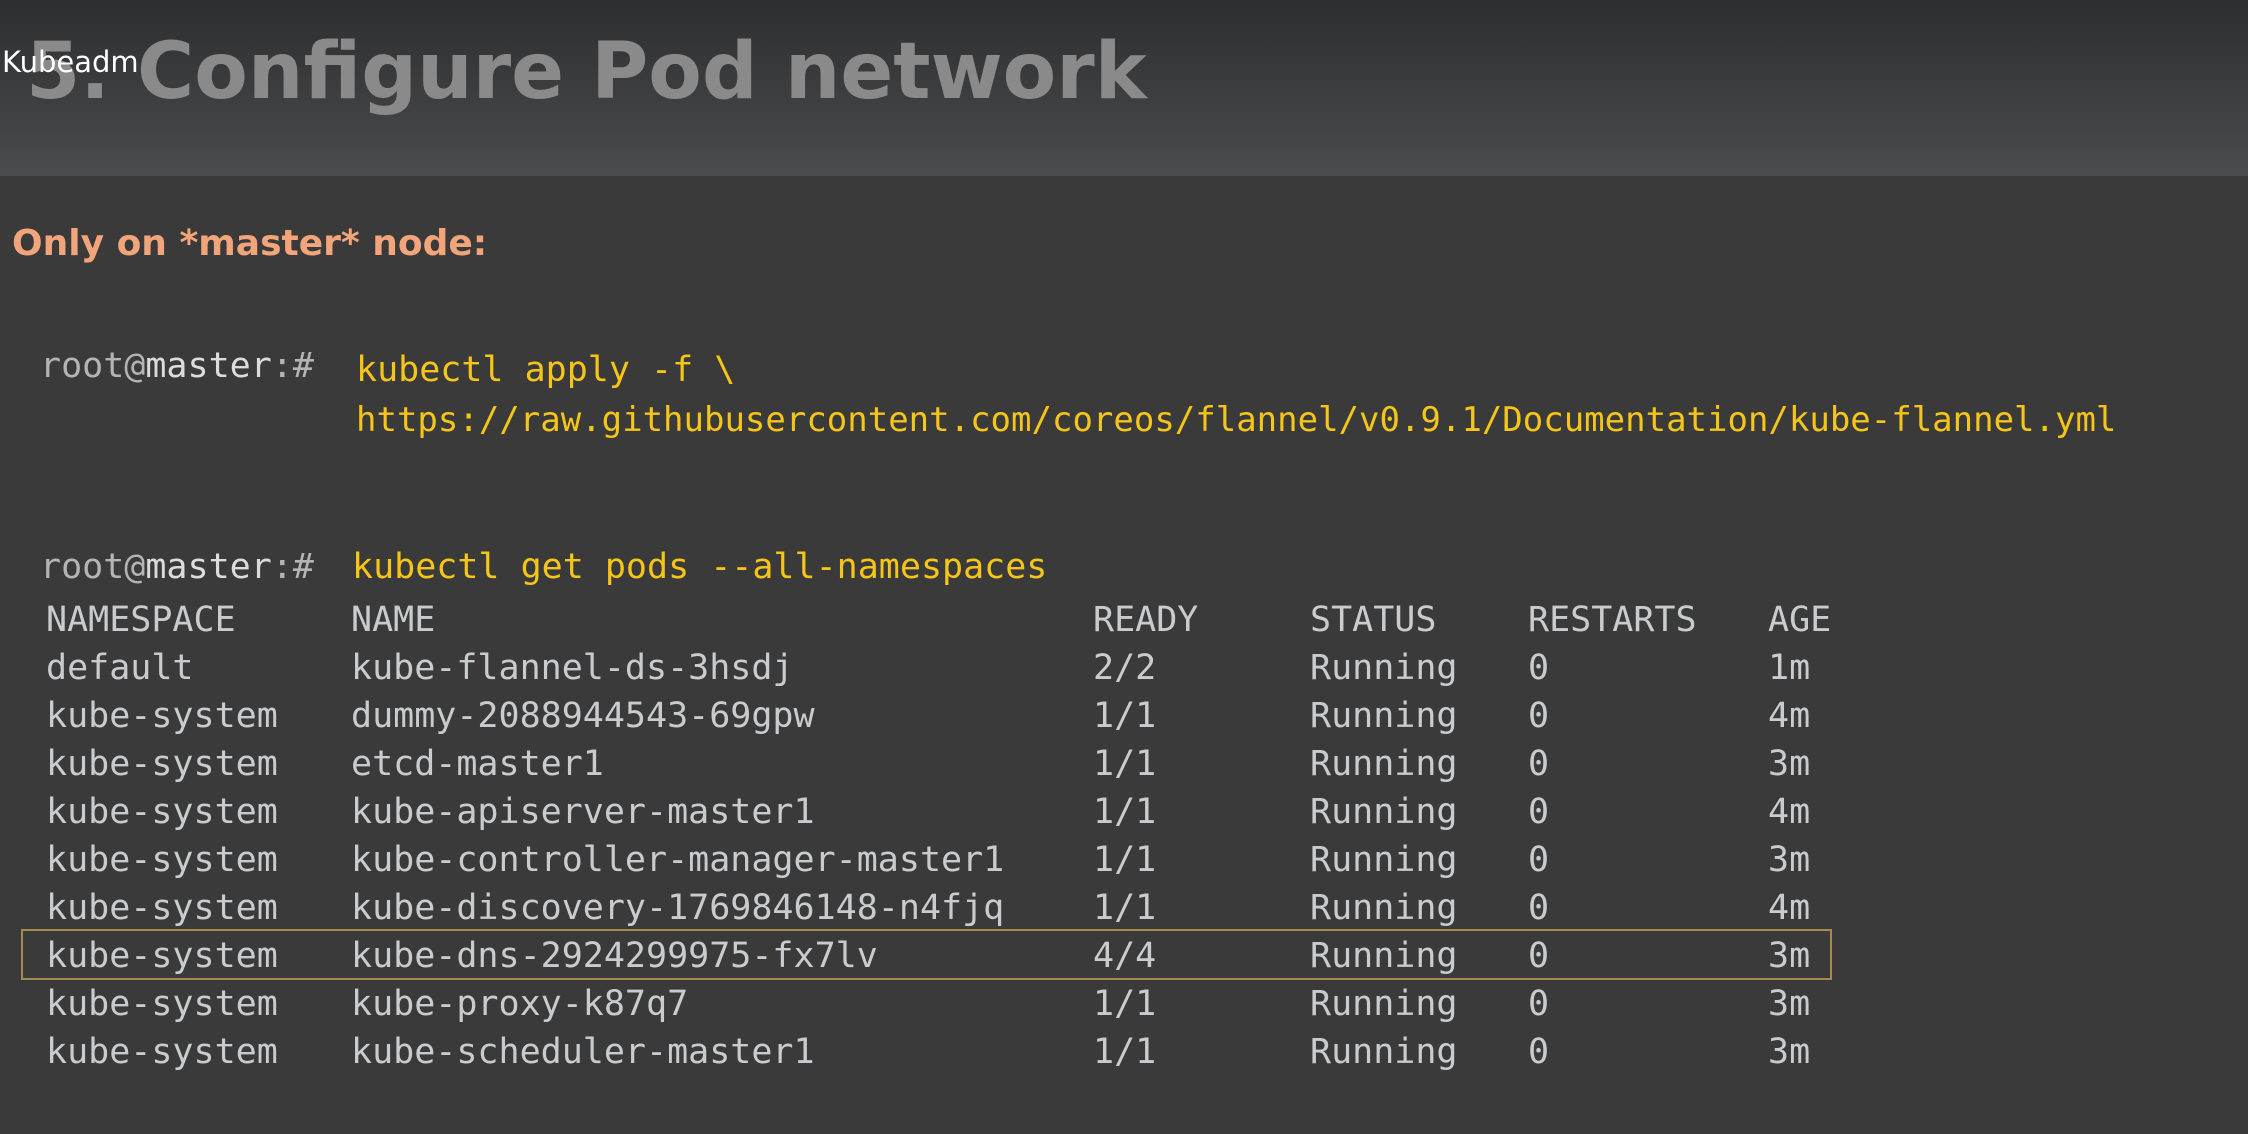 The height and width of the screenshot is (1134, 2248). I want to click on table-header-row: NAMESPACE NAME READY STATUS RESTARTS AGE, so click(951, 620).